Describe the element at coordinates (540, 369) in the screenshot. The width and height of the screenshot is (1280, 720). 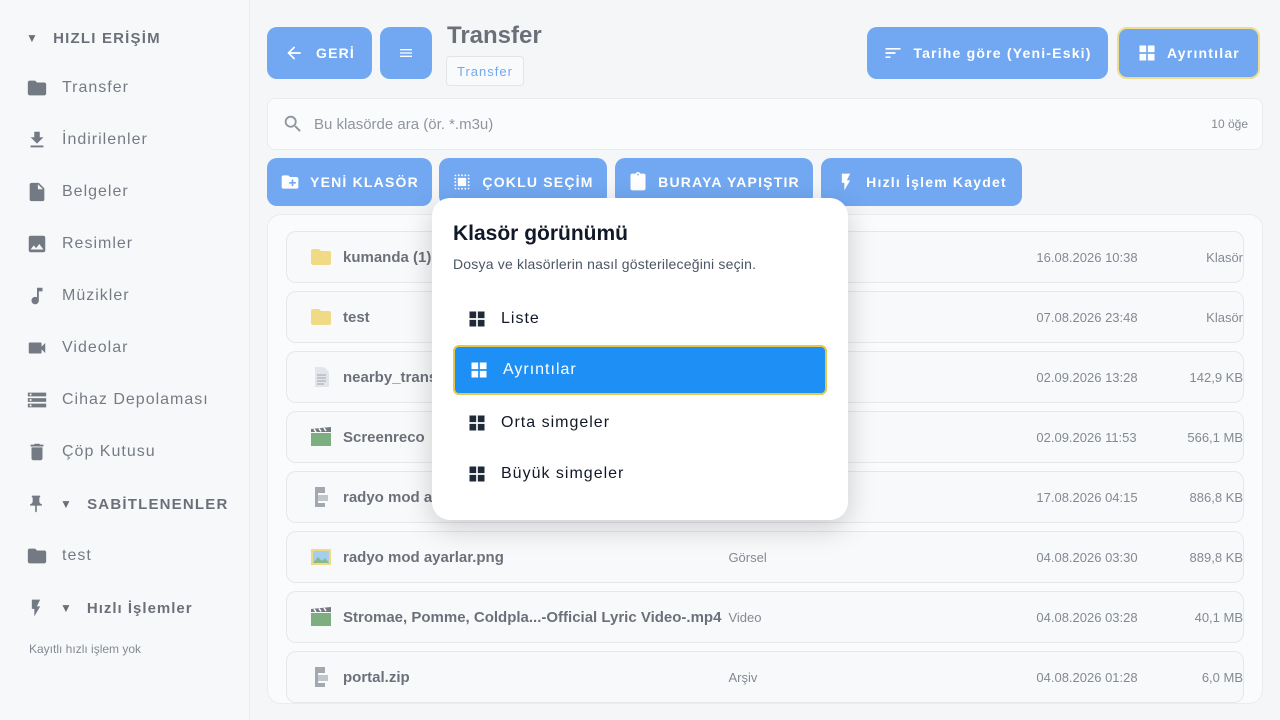
I see `view-option-label: Ayrıntılar` at that location.